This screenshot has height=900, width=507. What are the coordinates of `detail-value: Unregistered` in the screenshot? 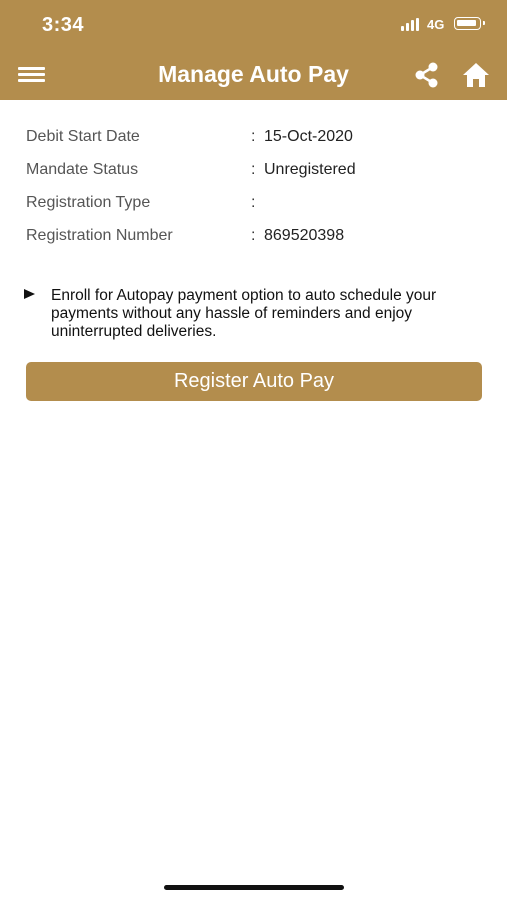 It's located at (310, 169).